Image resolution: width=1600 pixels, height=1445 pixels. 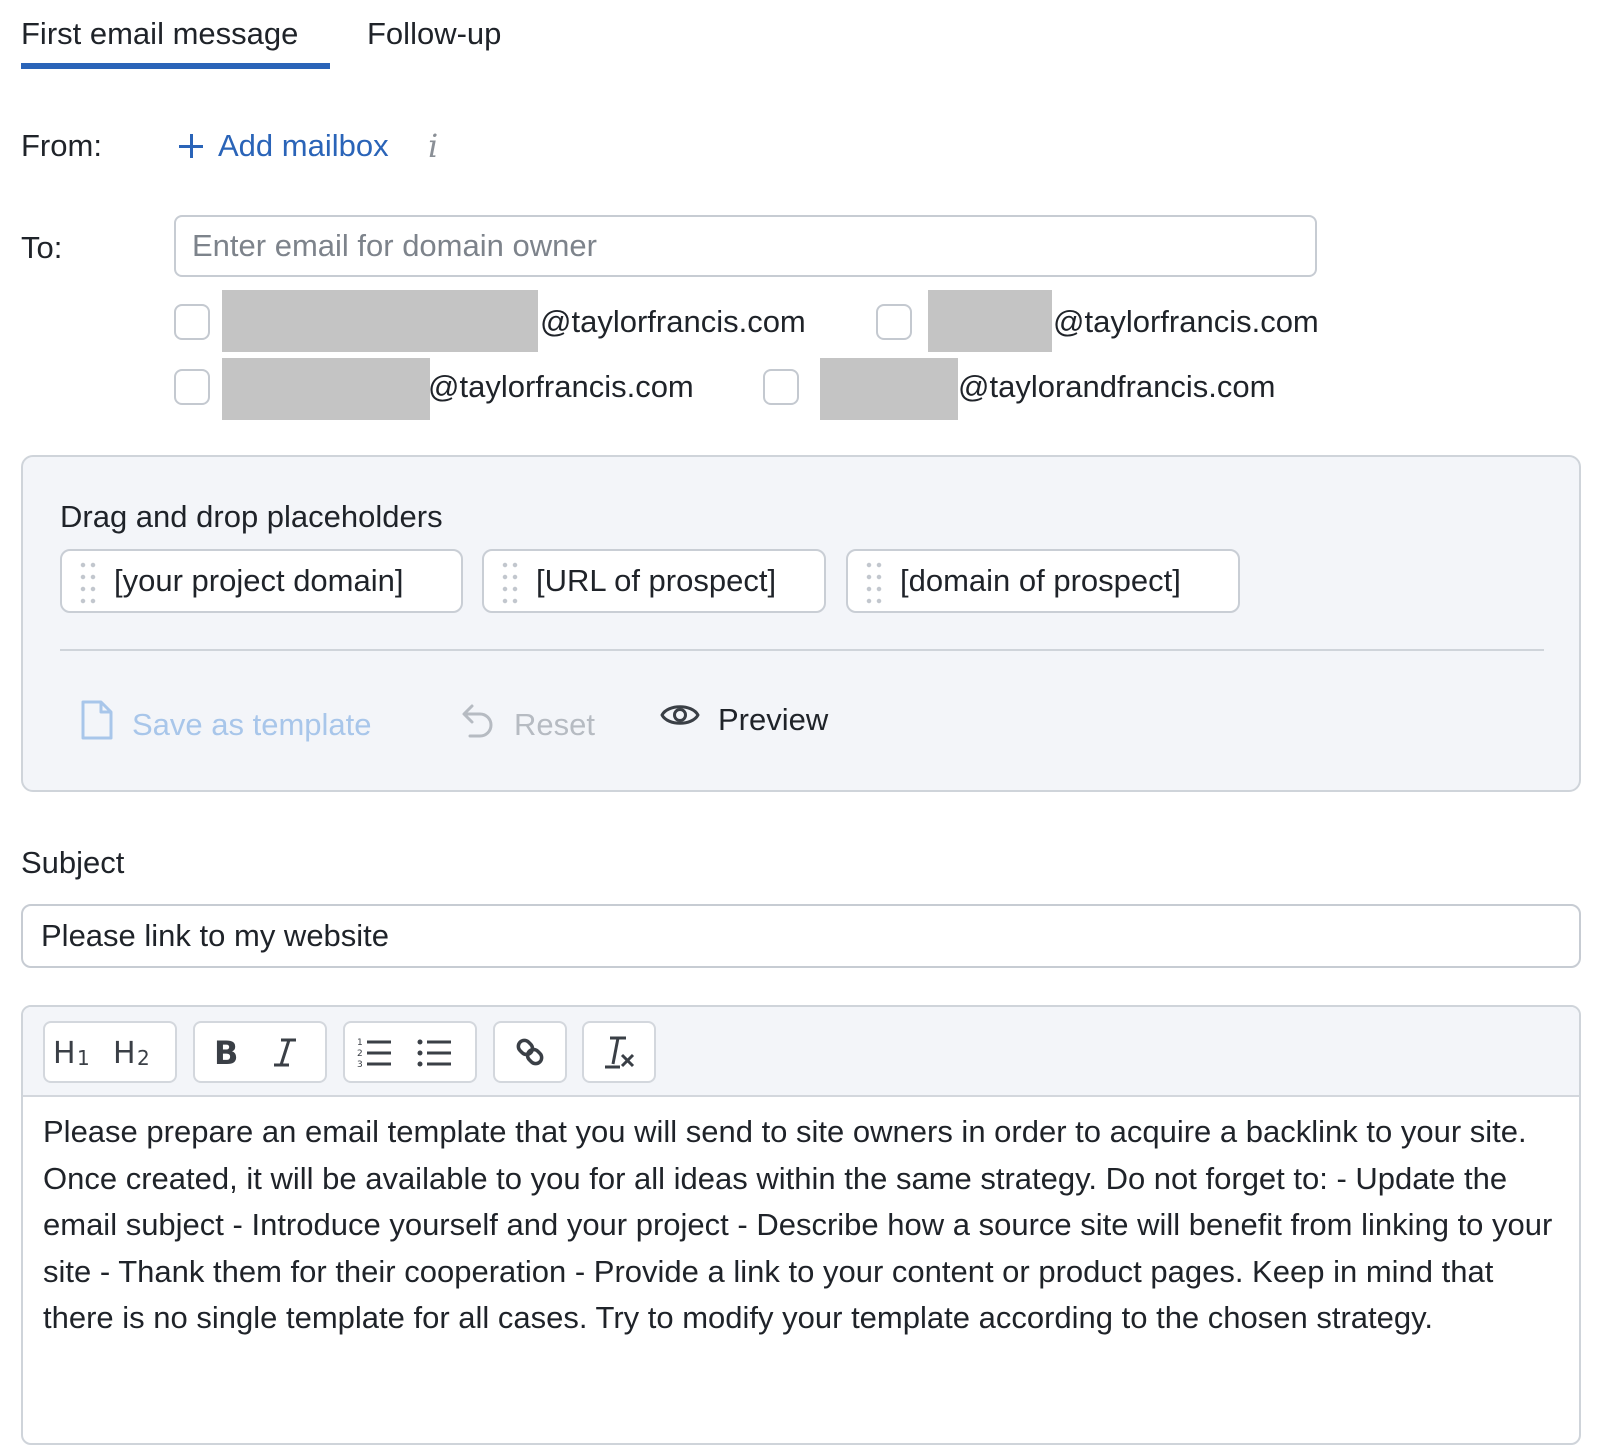 What do you see at coordinates (375, 1052) in the screenshot?
I see `numbered-list-icon: 1 2 3` at bounding box center [375, 1052].